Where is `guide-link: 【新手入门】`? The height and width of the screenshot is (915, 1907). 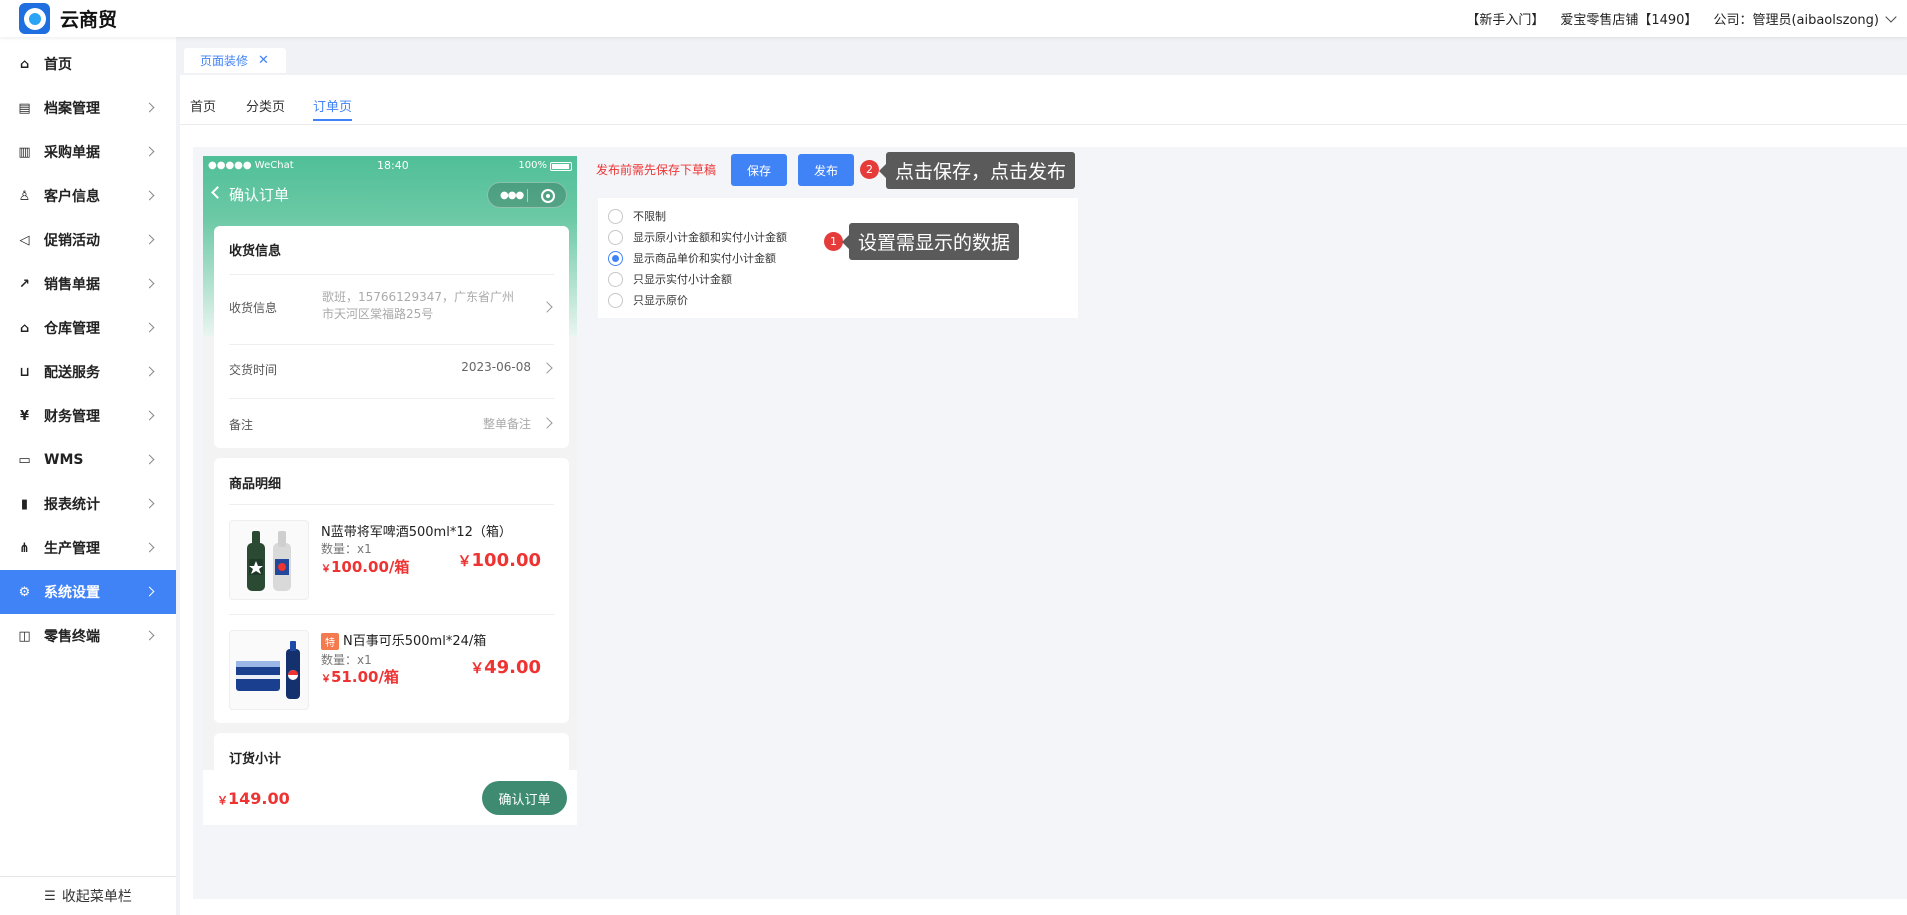
guide-link: 【新手入门】 is located at coordinates (1505, 18).